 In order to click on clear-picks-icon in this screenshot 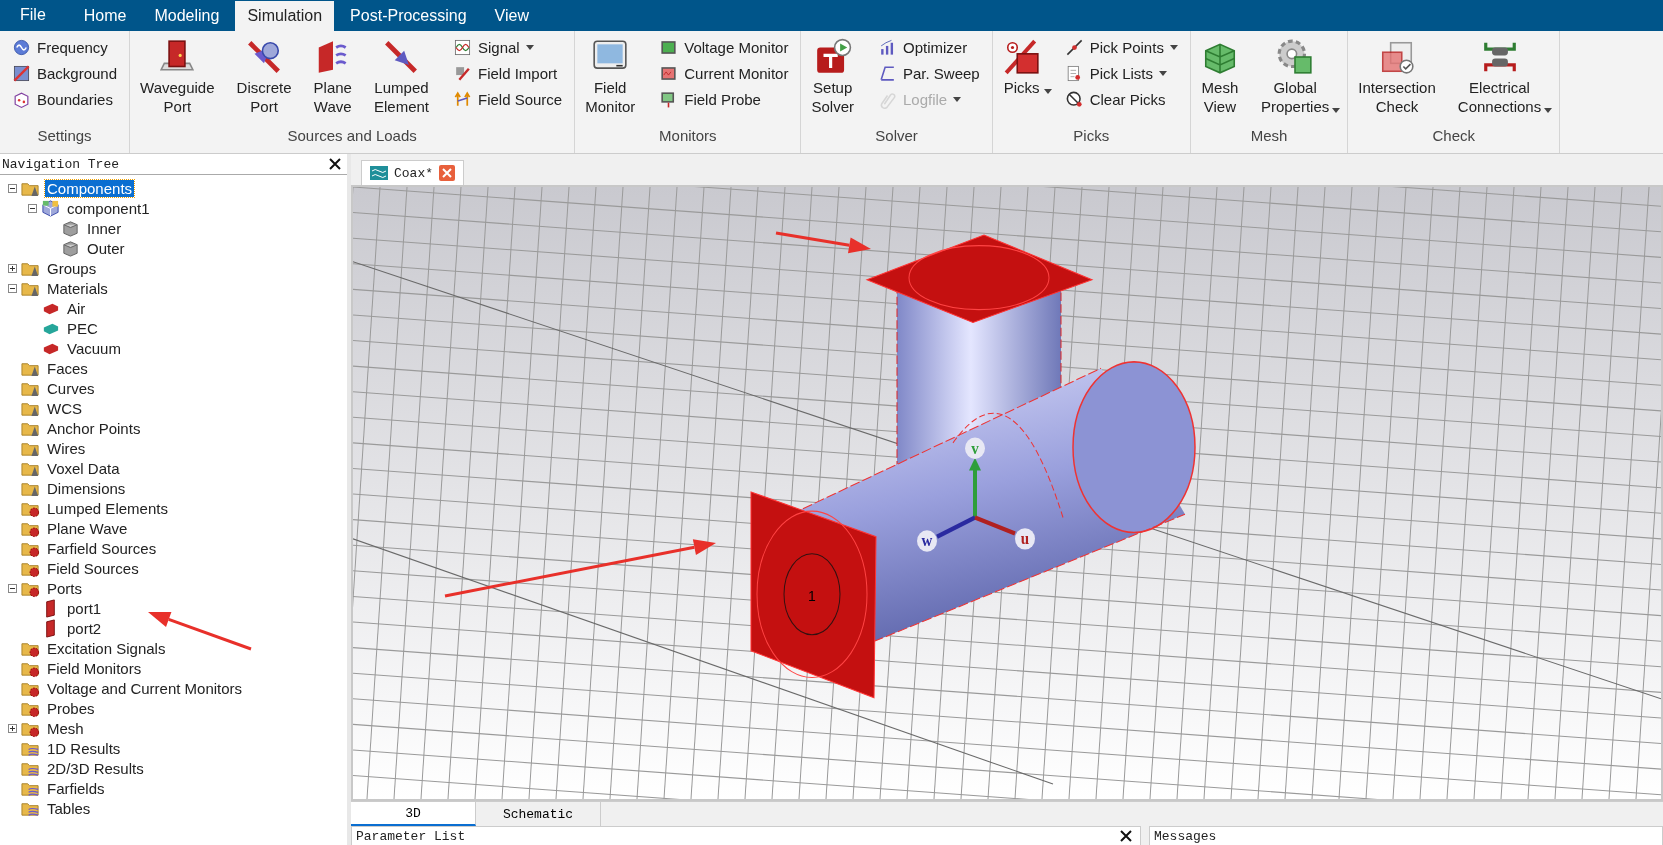, I will do `click(1074, 99)`.